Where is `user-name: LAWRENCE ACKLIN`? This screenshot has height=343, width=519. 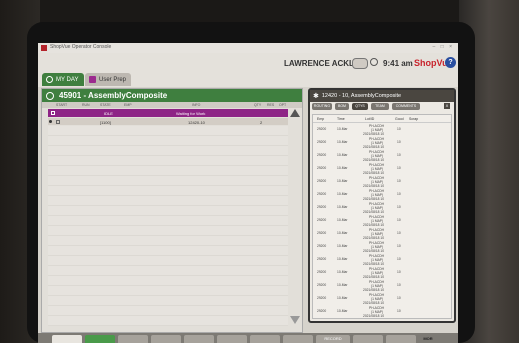
user-name: LAWRENCE ACKLIN is located at coordinates (323, 63).